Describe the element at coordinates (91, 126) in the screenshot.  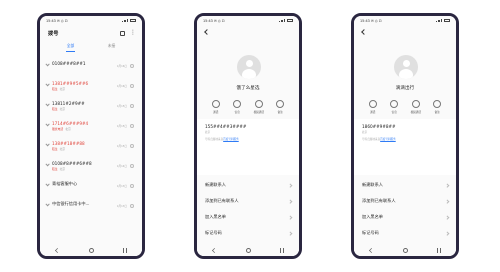
I see `call-row: 1714#6###9#4 骚扰电话 北京 4月15日` at that location.